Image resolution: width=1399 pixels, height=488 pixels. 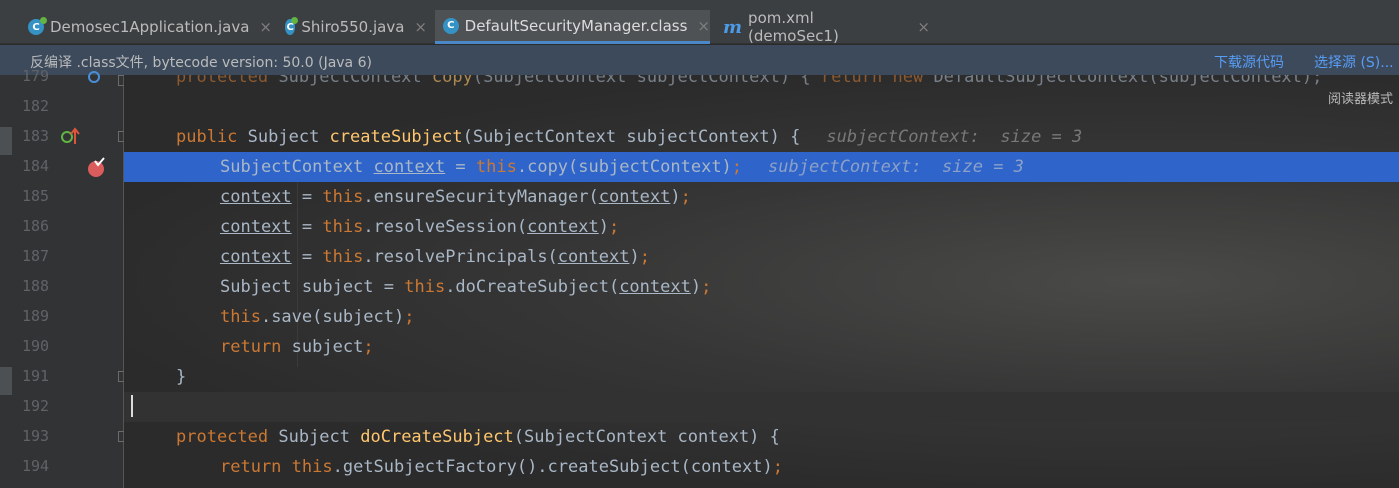 I want to click on code-token: .doCreateSubject(, so click(x=532, y=287).